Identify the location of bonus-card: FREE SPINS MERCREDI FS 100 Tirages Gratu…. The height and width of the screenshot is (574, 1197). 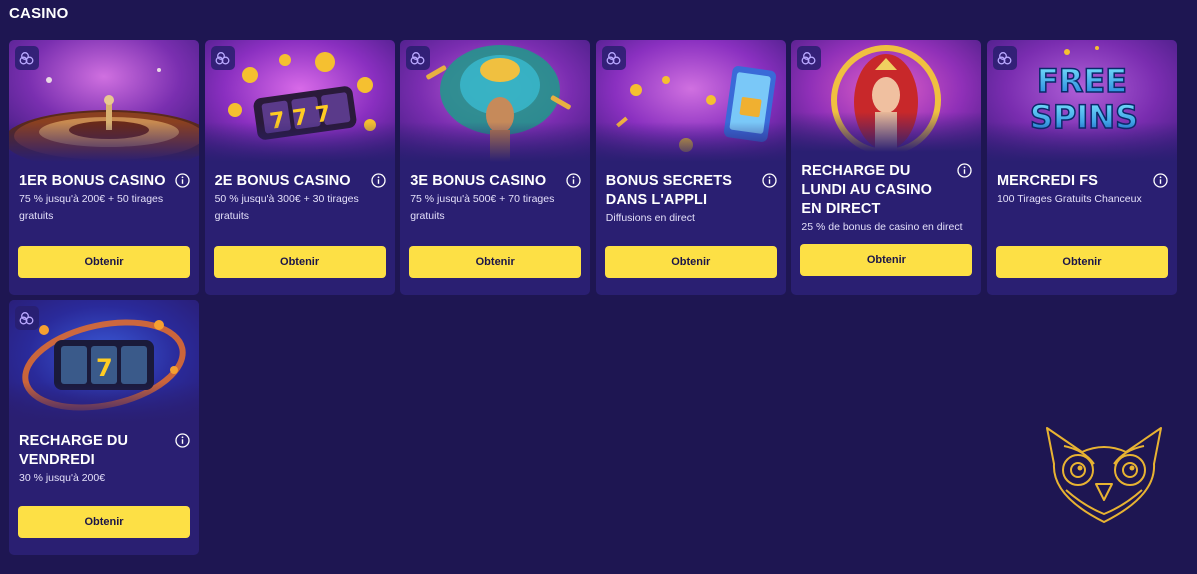
(1081, 167).